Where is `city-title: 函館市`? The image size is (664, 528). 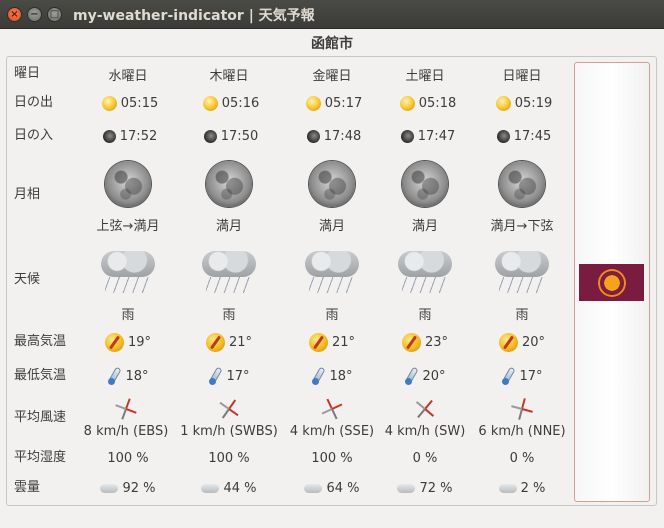
city-title: 函館市 is located at coordinates (332, 44).